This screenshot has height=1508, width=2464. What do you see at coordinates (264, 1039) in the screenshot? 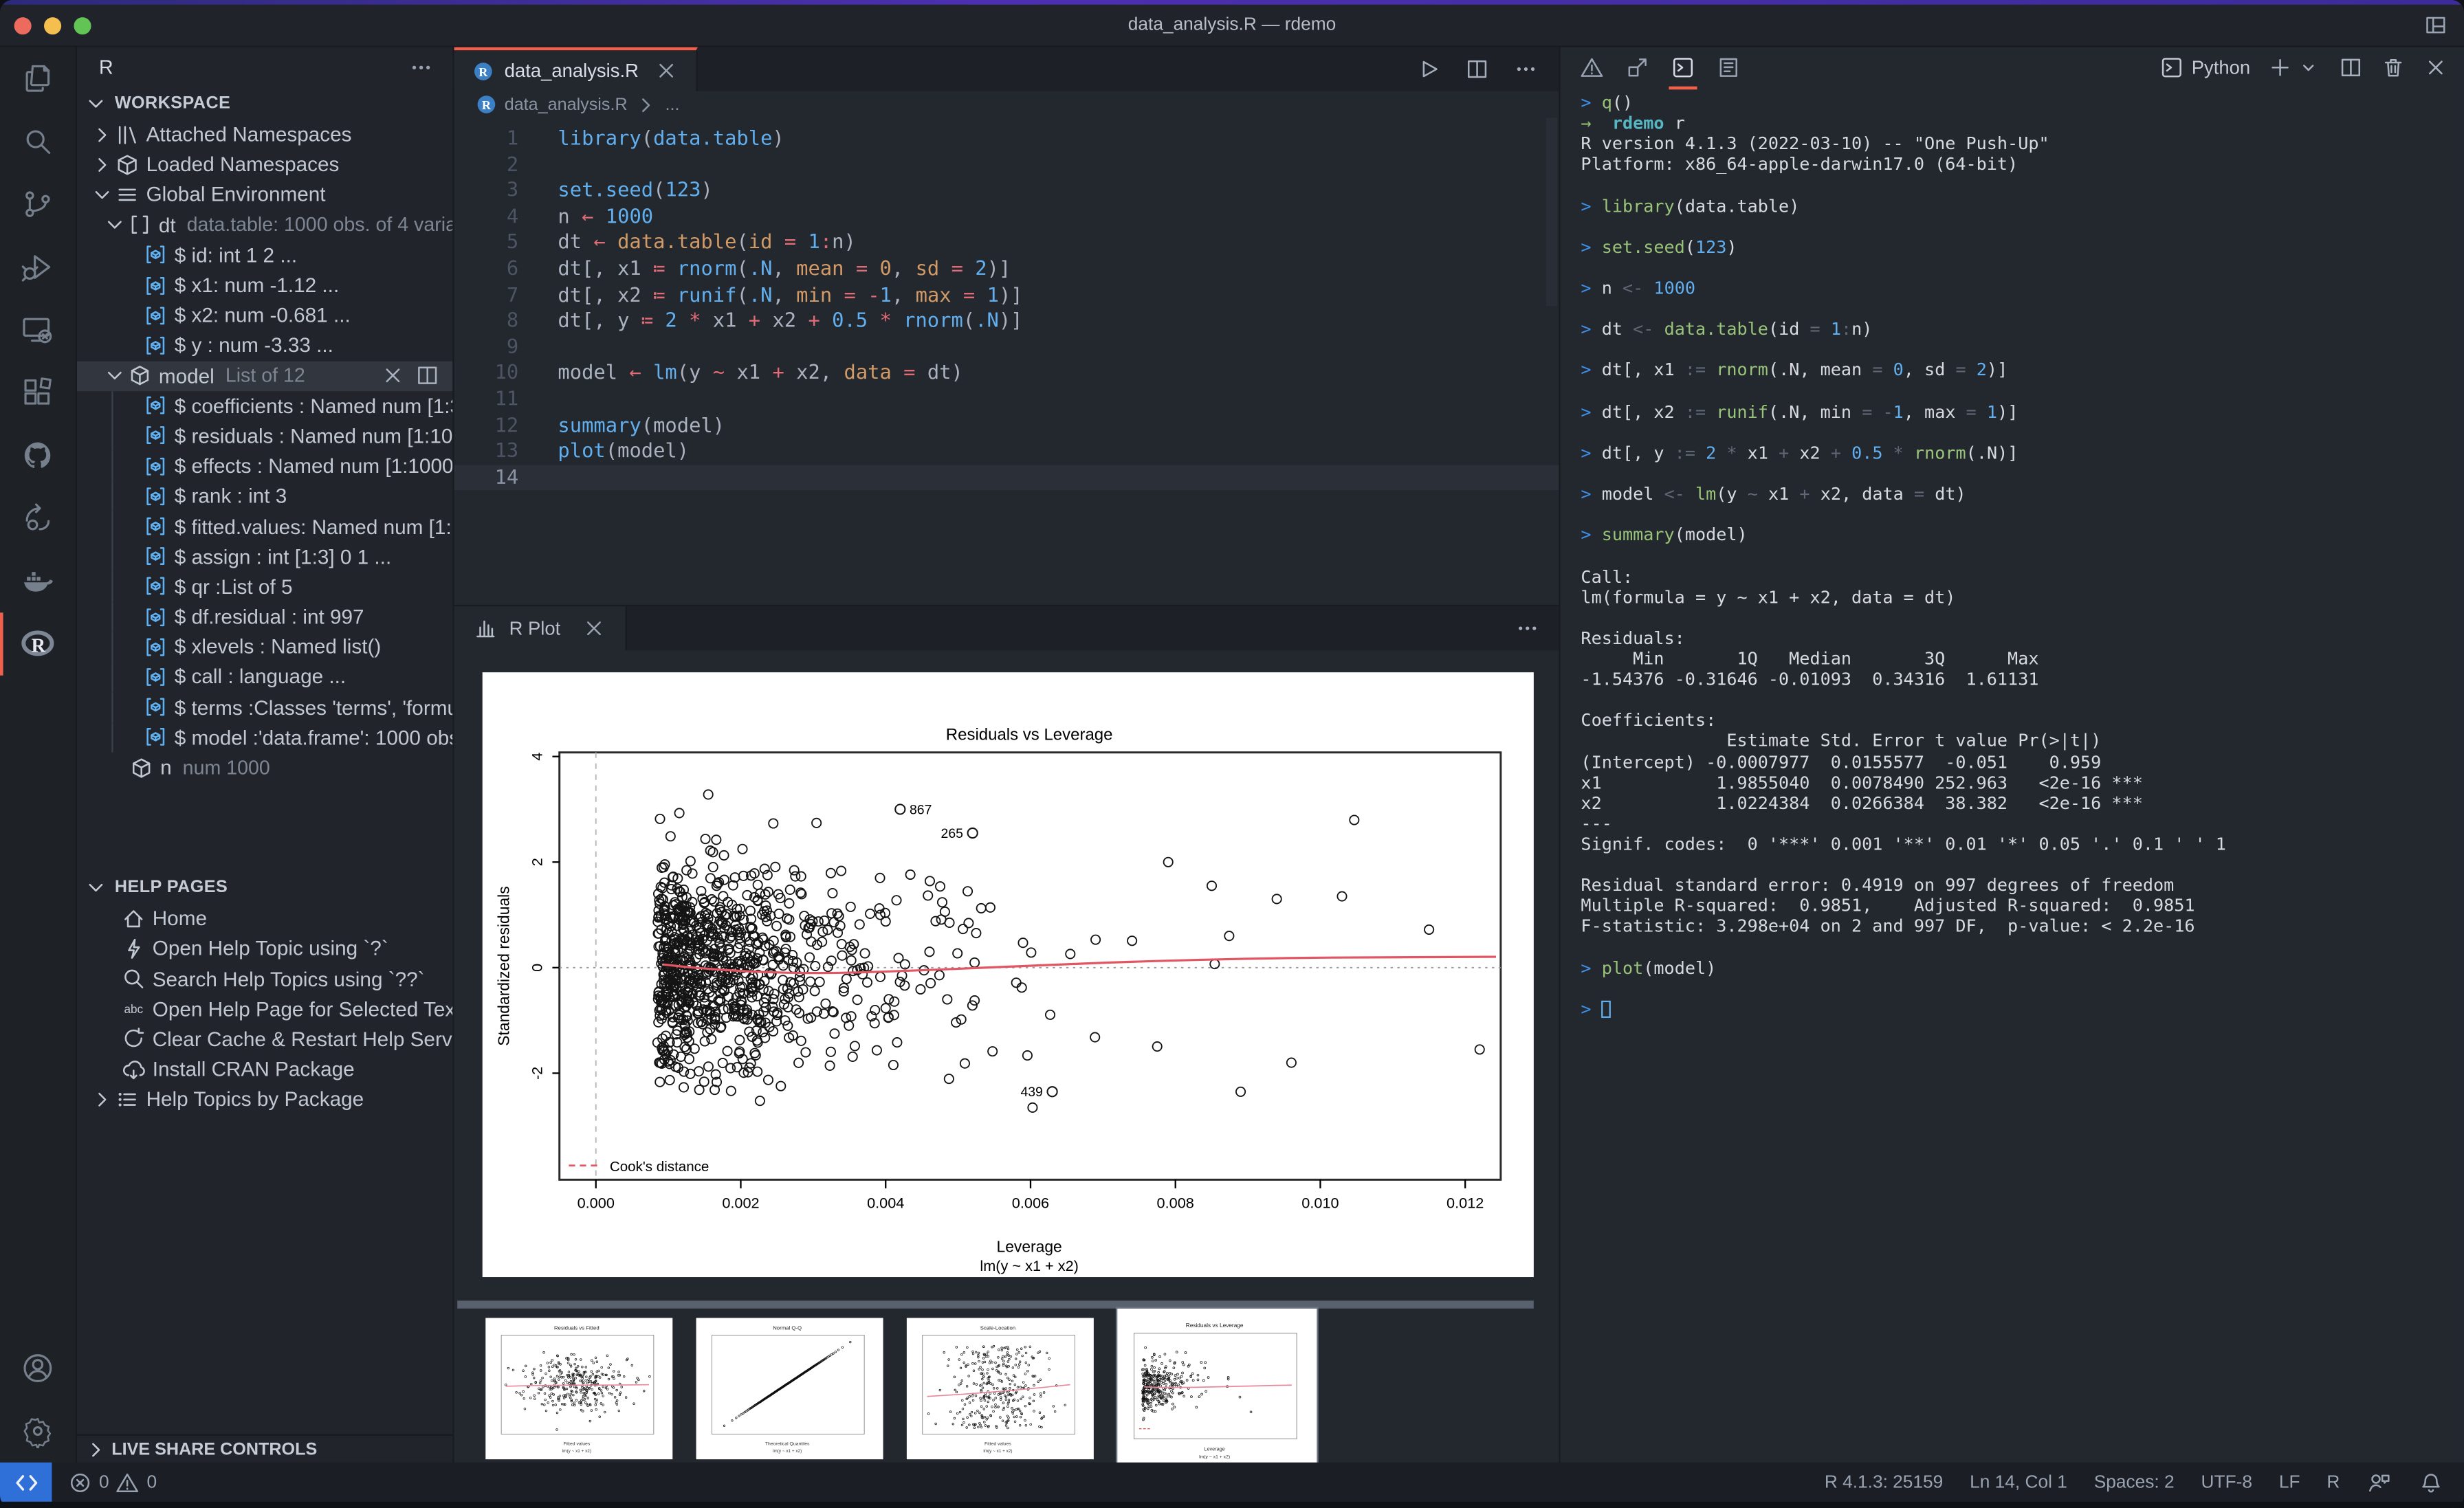
I see `tree-item: Clear Cache & Restart Help Server` at bounding box center [264, 1039].